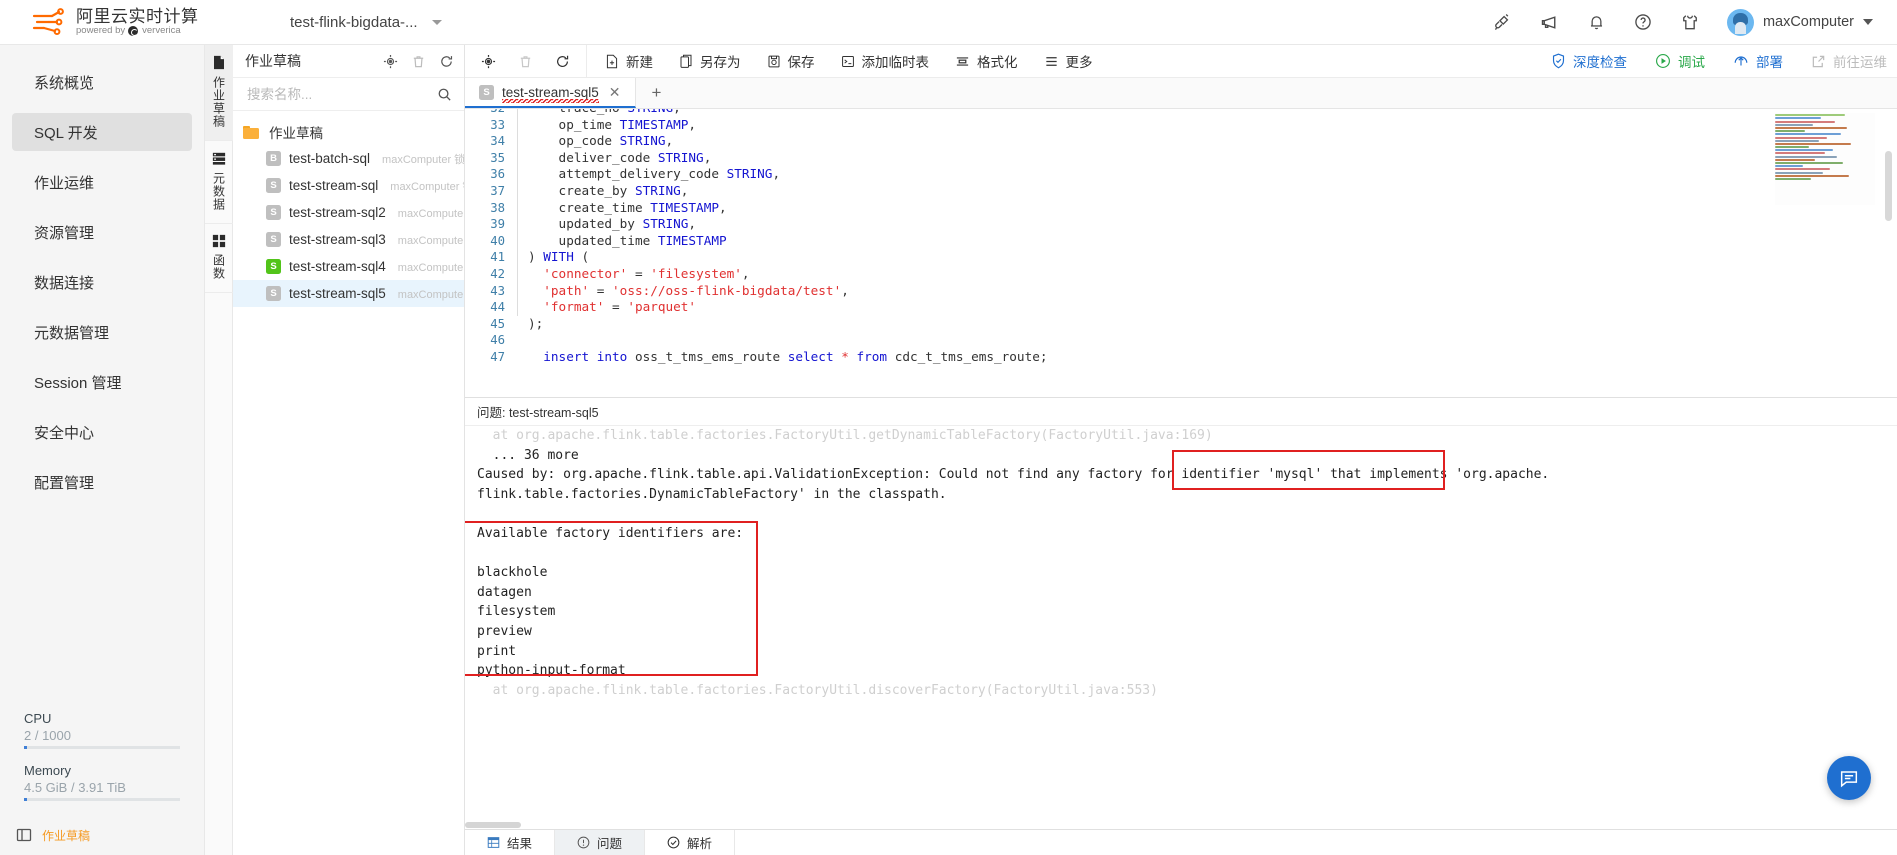  What do you see at coordinates (161, 31) in the screenshot?
I see `brand-ververica-text: ververica` at bounding box center [161, 31].